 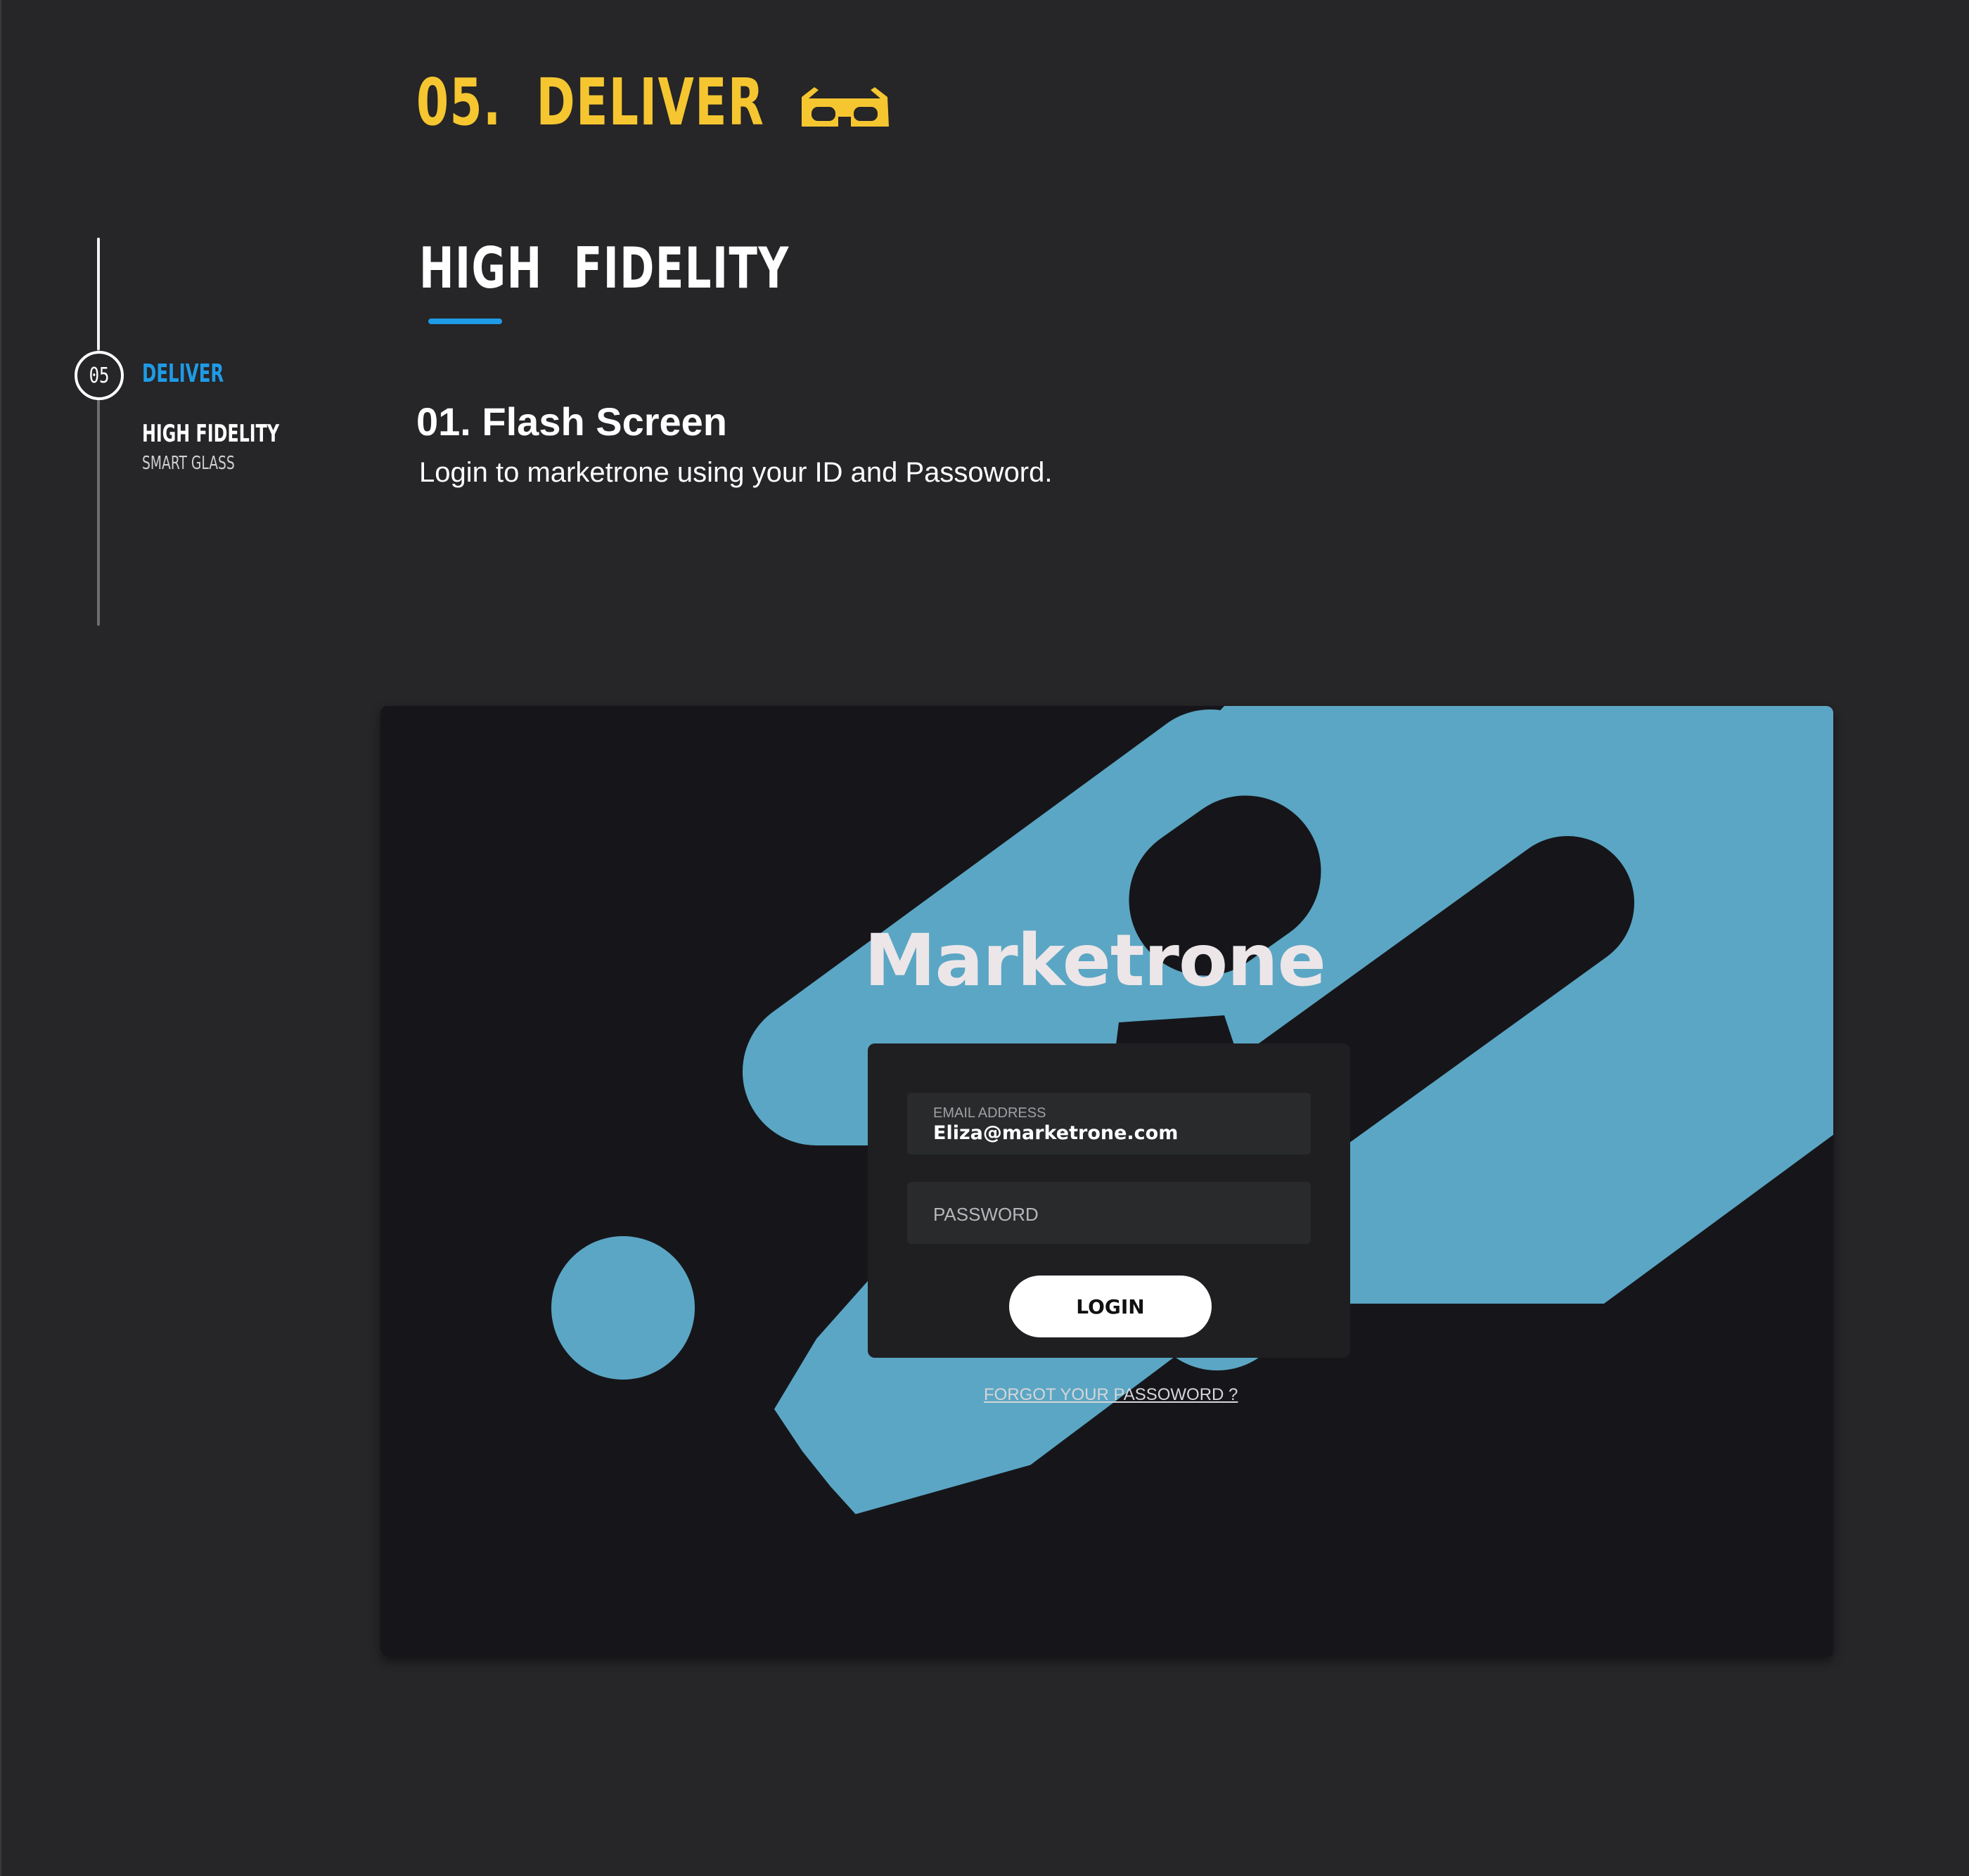 I want to click on title-underline, so click(x=465, y=321).